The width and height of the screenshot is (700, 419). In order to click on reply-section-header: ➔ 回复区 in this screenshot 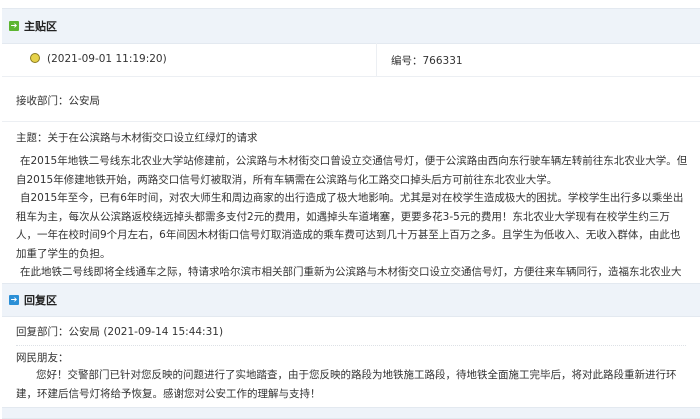, I will do `click(351, 300)`.